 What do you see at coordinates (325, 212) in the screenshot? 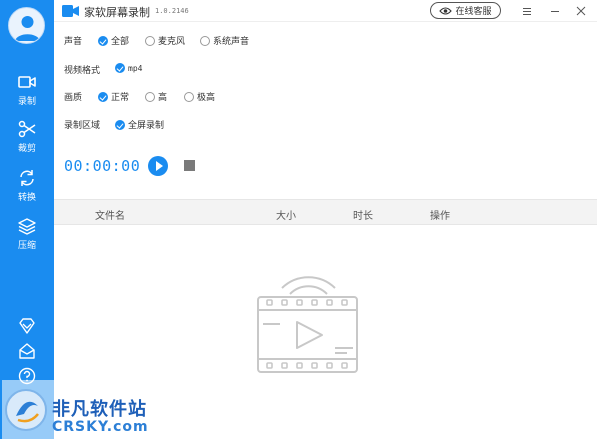
I see `file-table-header: 文件名 大小 时长 操作` at bounding box center [325, 212].